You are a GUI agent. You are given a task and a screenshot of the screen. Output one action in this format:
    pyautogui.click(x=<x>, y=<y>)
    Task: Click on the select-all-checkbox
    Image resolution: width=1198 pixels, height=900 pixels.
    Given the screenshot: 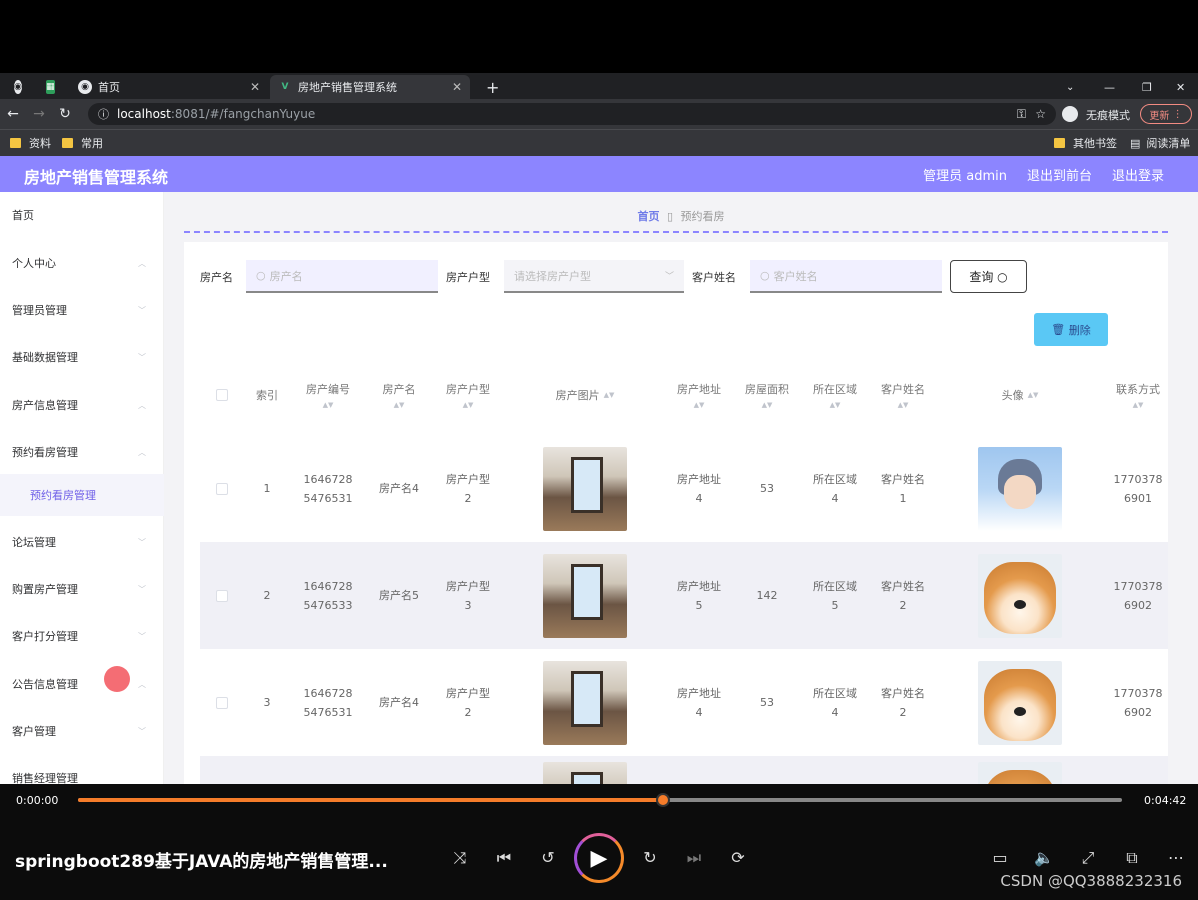 What is the action you would take?
    pyautogui.click(x=222, y=395)
    